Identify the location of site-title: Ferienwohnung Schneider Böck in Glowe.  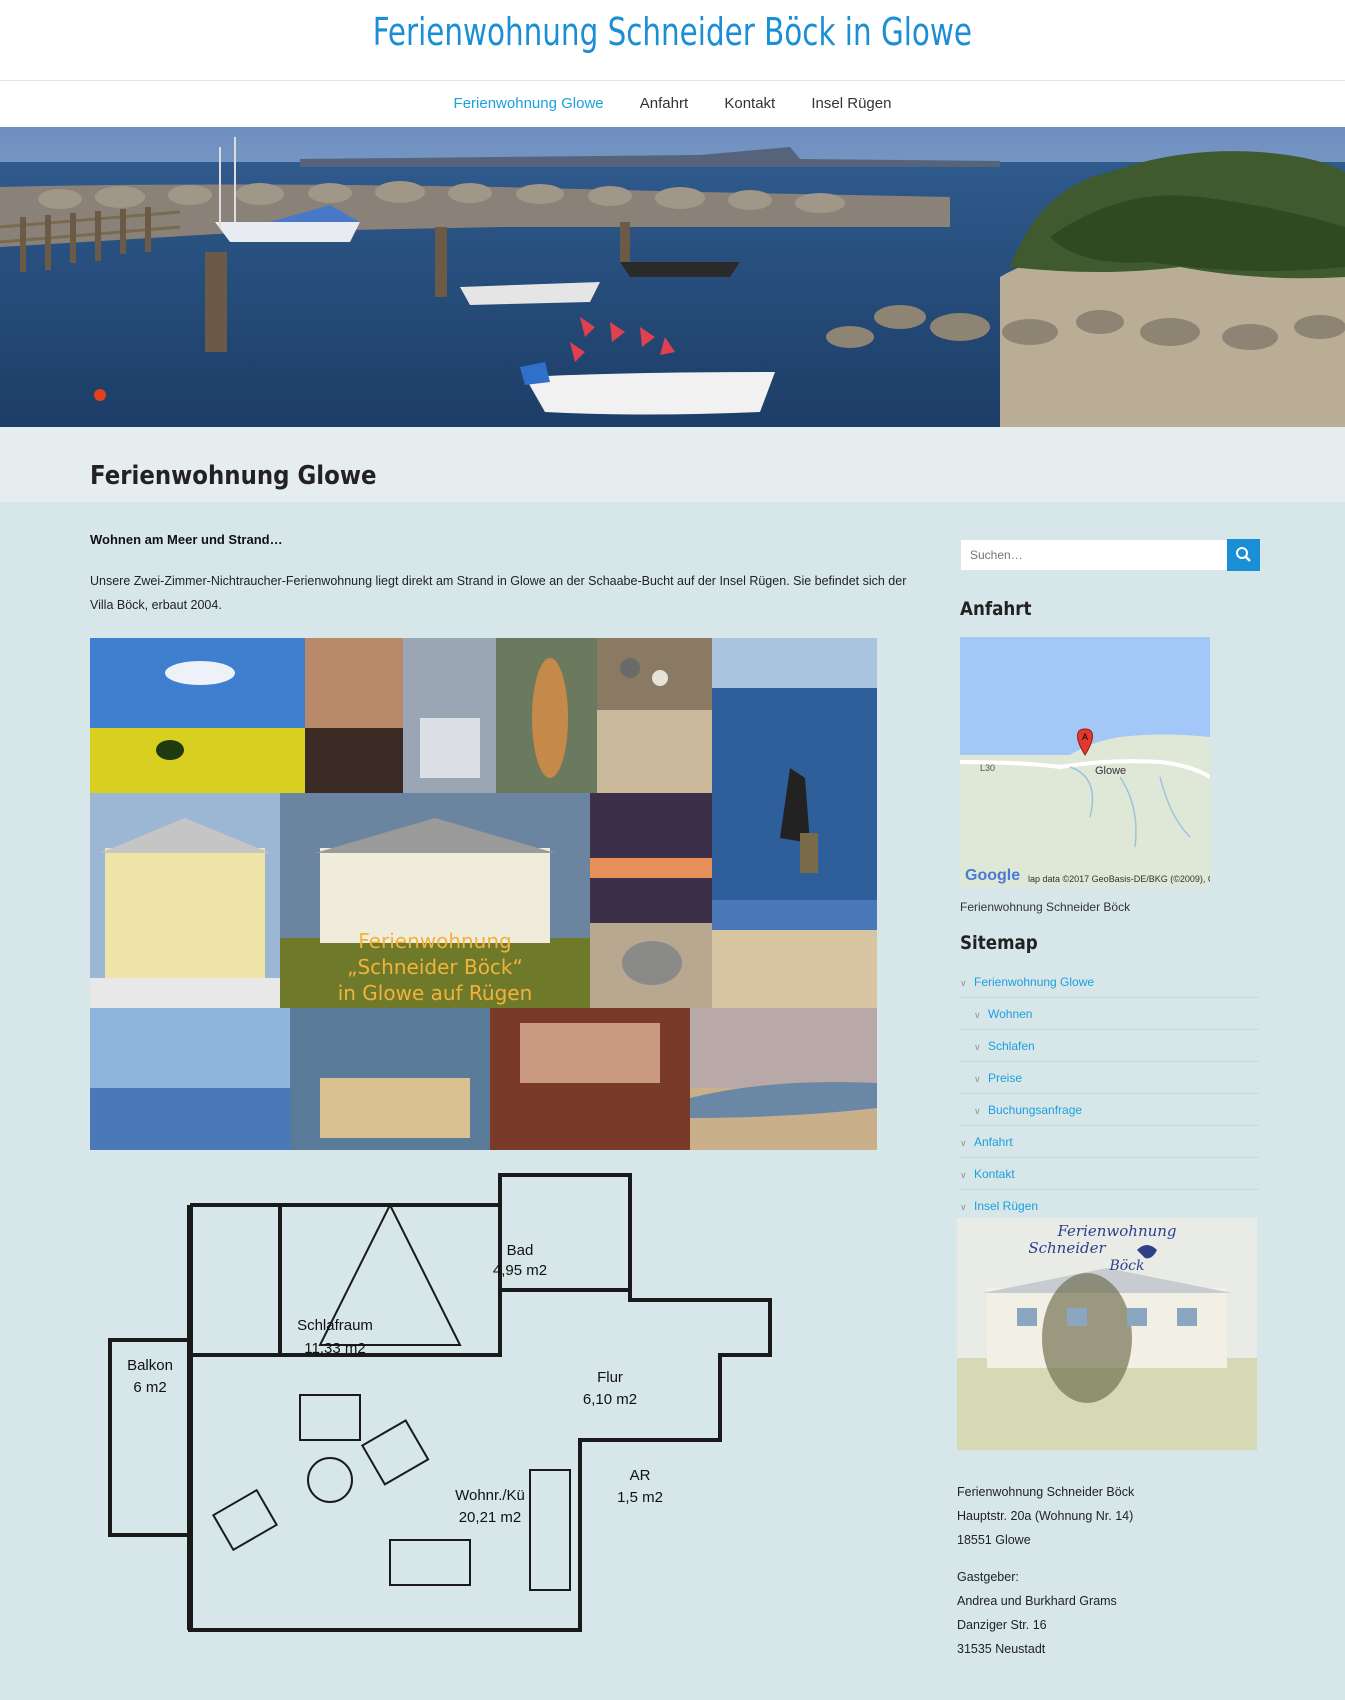
(672, 32).